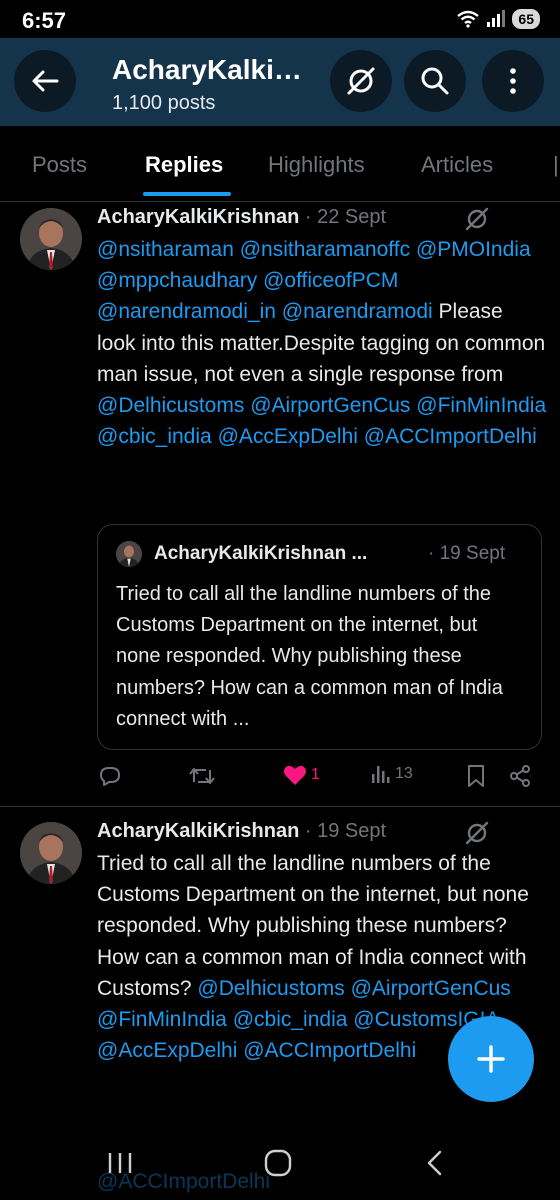 This screenshot has height=1200, width=560. I want to click on profile-tabs: Posts Replies Highlights Articles |, so click(280, 164).